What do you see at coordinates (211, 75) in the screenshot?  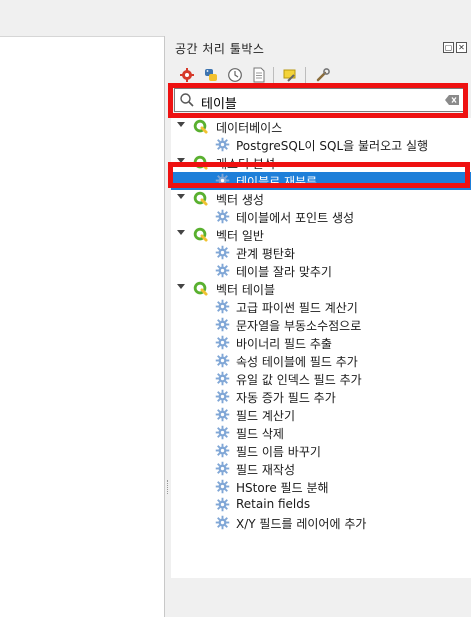 I see `python-scripts-icon` at bounding box center [211, 75].